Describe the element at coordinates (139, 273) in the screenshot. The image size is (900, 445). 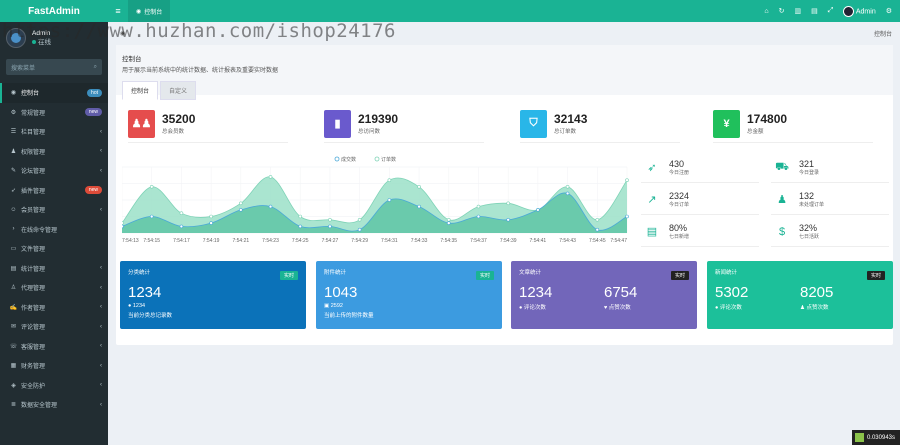
I see `panel-title: 分类统计` at that location.